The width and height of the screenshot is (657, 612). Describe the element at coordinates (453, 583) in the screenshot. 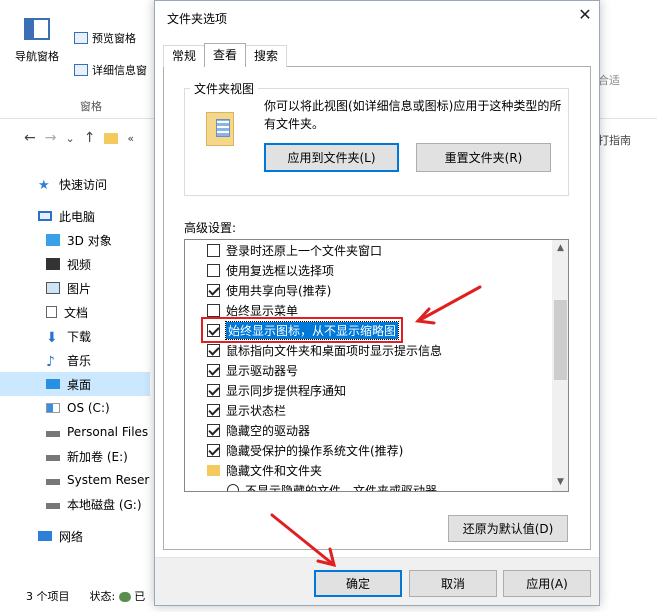

I see `cancel-button: 取消` at that location.